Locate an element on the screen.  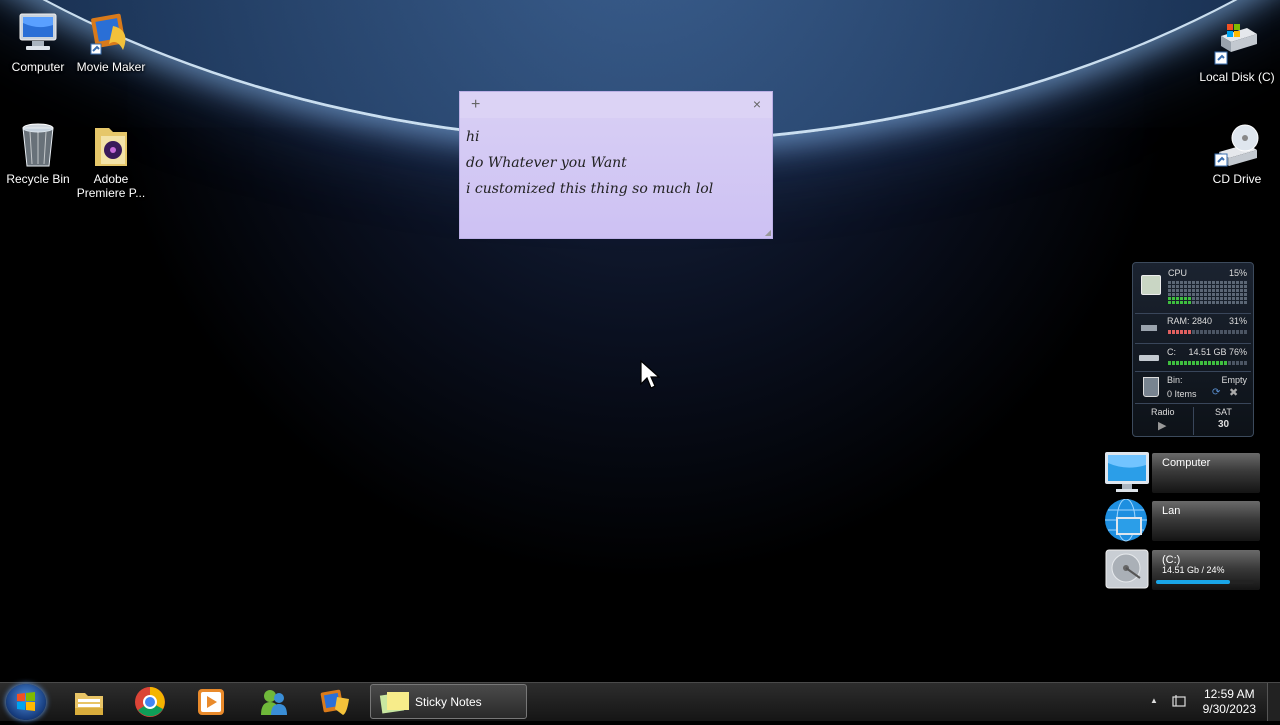
ram-chip-icon is located at coordinates (1149, 328).